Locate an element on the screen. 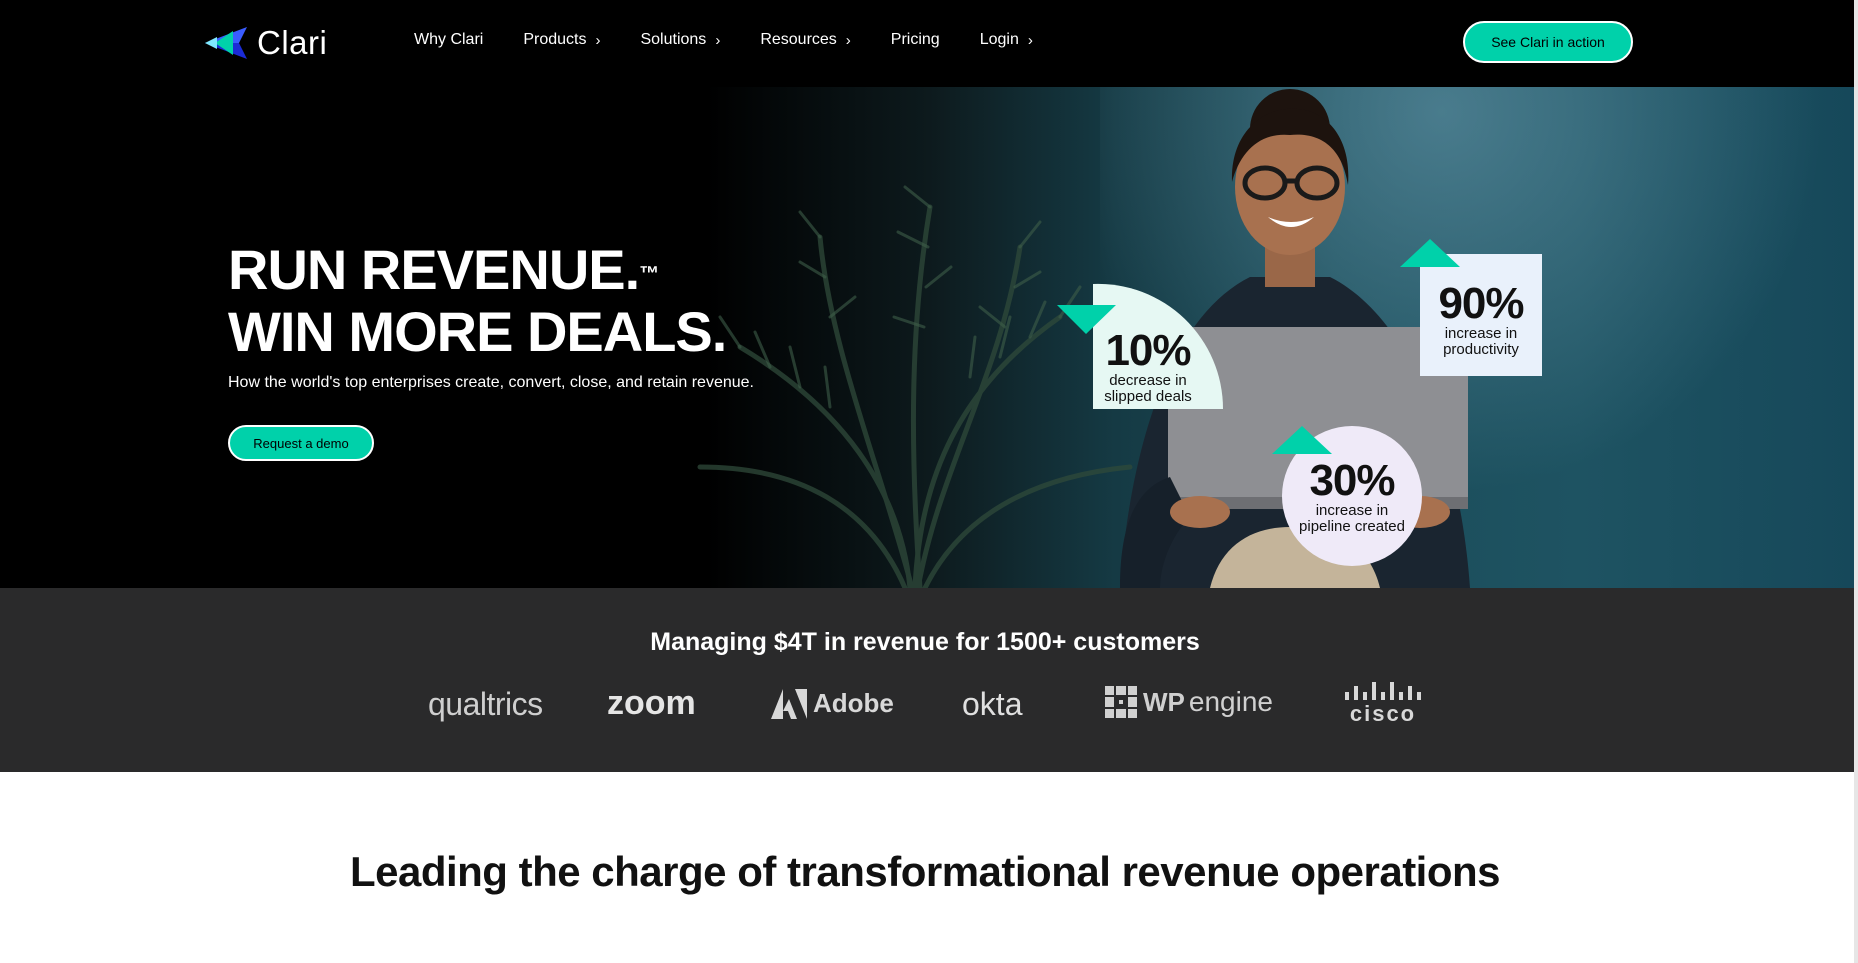  nav-item-solutions: Solutions › is located at coordinates (680, 40).